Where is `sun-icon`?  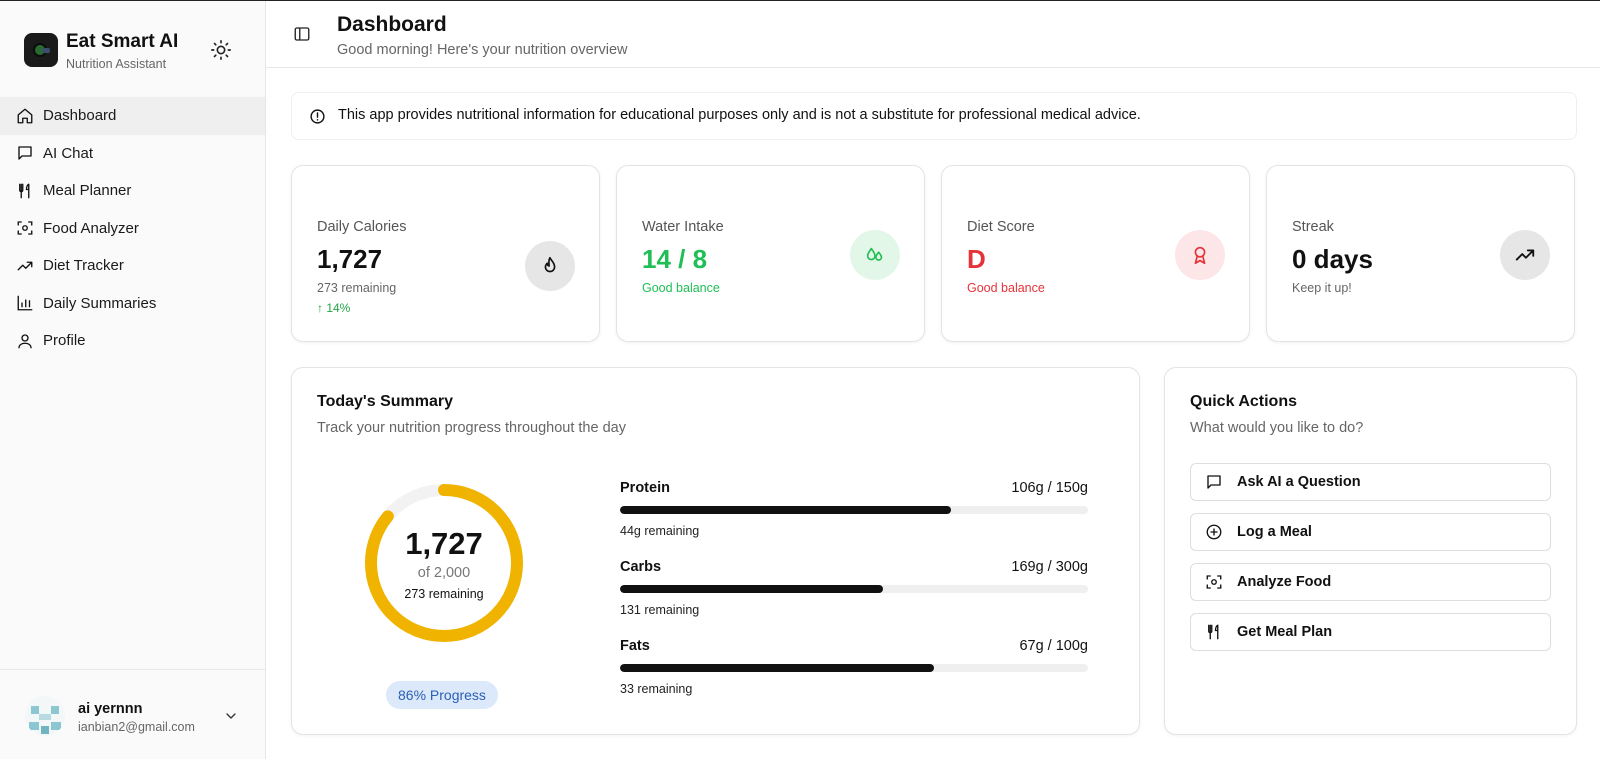
sun-icon is located at coordinates (221, 50).